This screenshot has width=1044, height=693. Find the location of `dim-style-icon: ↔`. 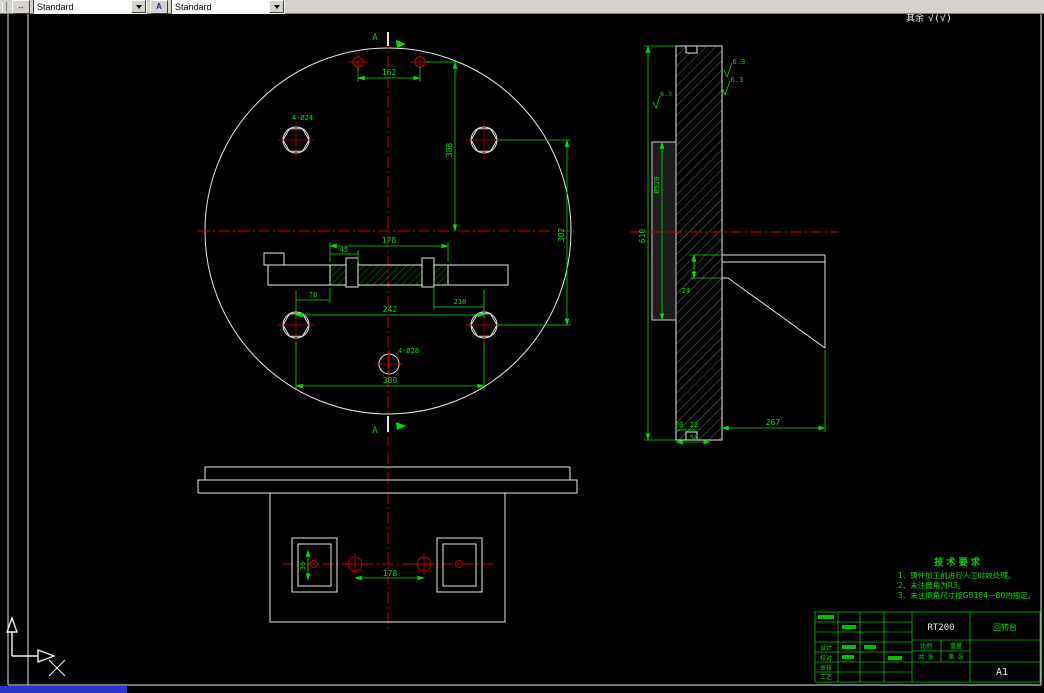

dim-style-icon: ↔ is located at coordinates (21, 7).